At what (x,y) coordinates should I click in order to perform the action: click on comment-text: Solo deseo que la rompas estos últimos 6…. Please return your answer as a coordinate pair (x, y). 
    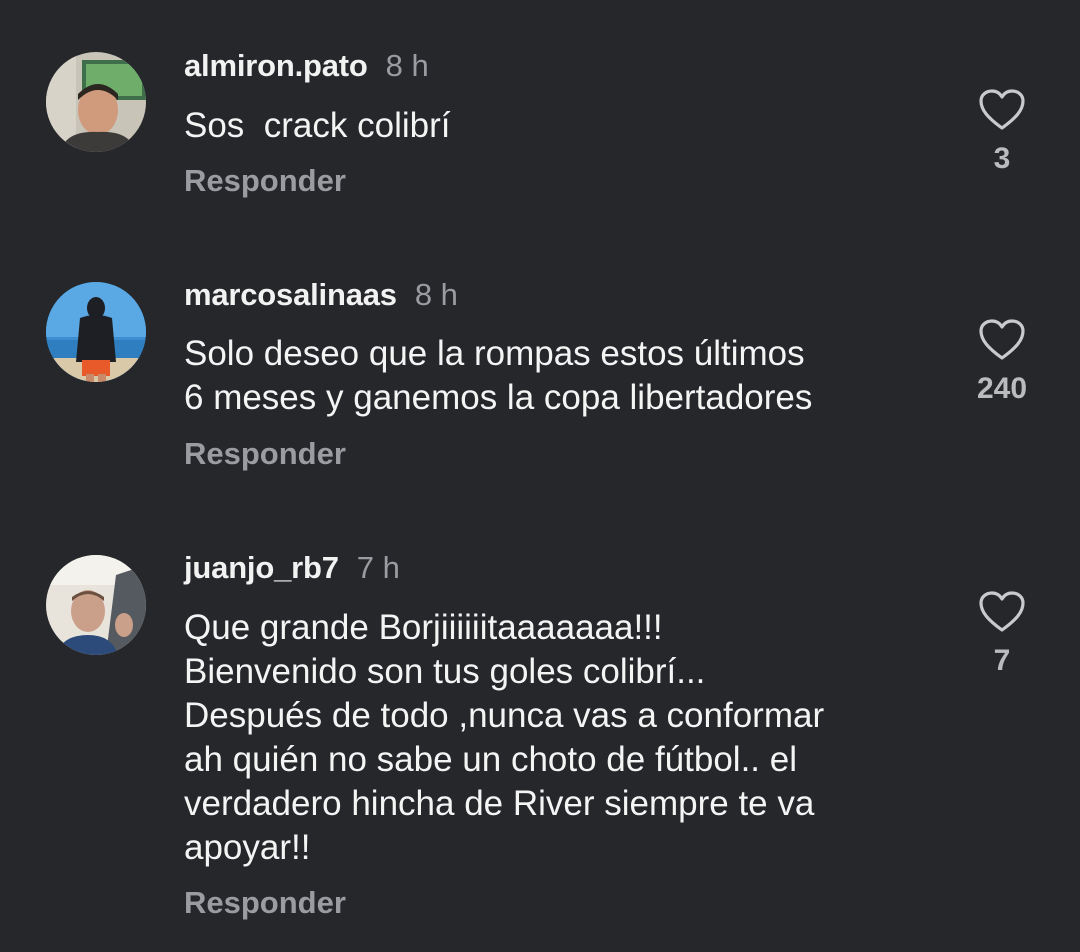
    Looking at the image, I should click on (498, 375).